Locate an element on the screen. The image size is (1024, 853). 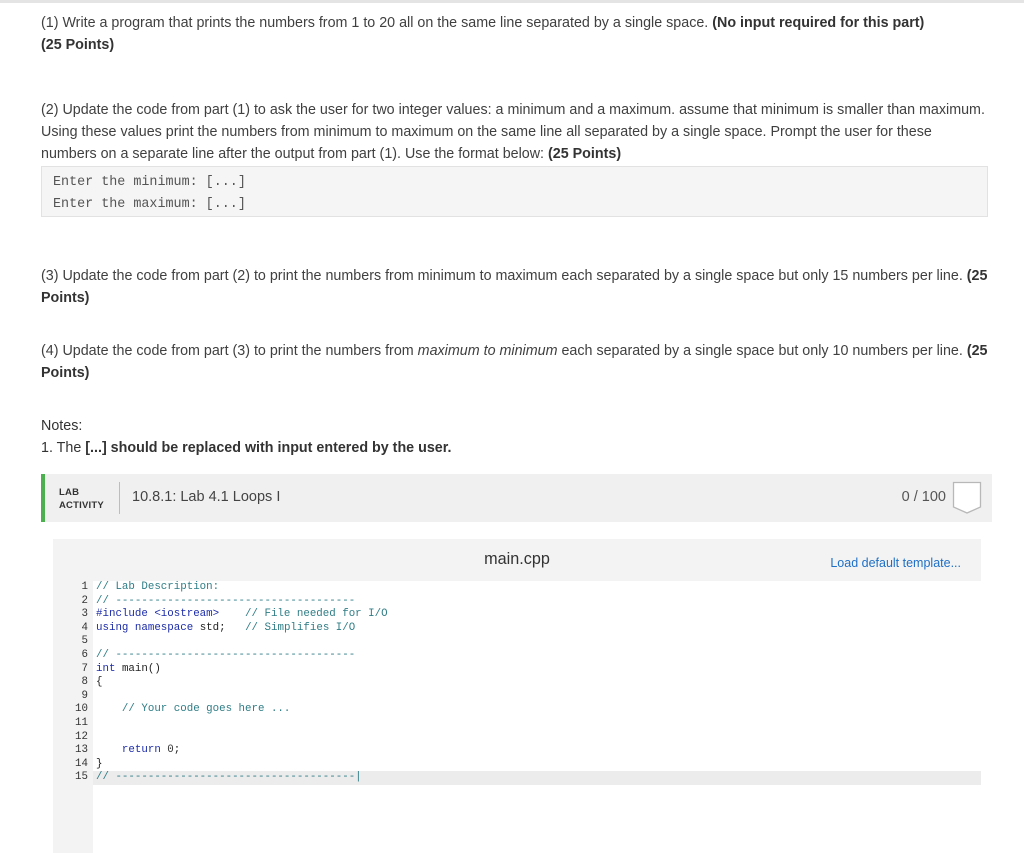
code-line: int main() is located at coordinates (128, 668).